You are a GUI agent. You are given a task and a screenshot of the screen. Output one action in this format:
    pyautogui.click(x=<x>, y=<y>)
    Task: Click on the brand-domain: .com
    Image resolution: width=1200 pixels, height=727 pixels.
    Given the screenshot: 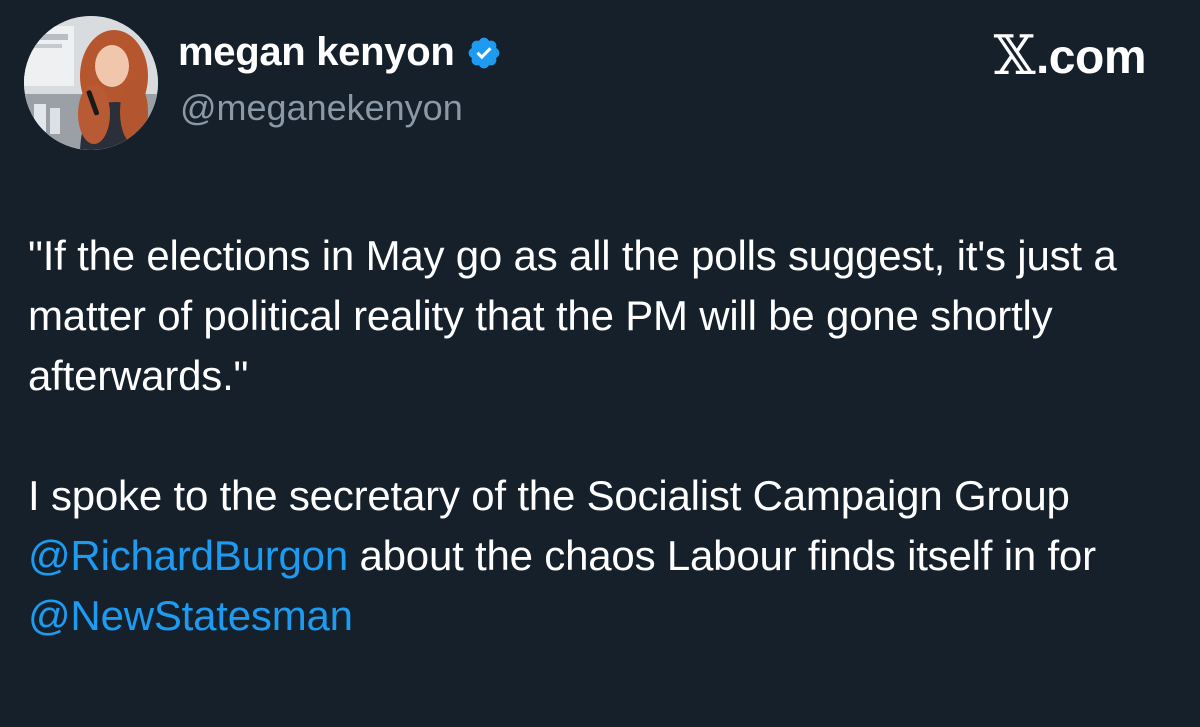 What is the action you would take?
    pyautogui.click(x=1091, y=57)
    